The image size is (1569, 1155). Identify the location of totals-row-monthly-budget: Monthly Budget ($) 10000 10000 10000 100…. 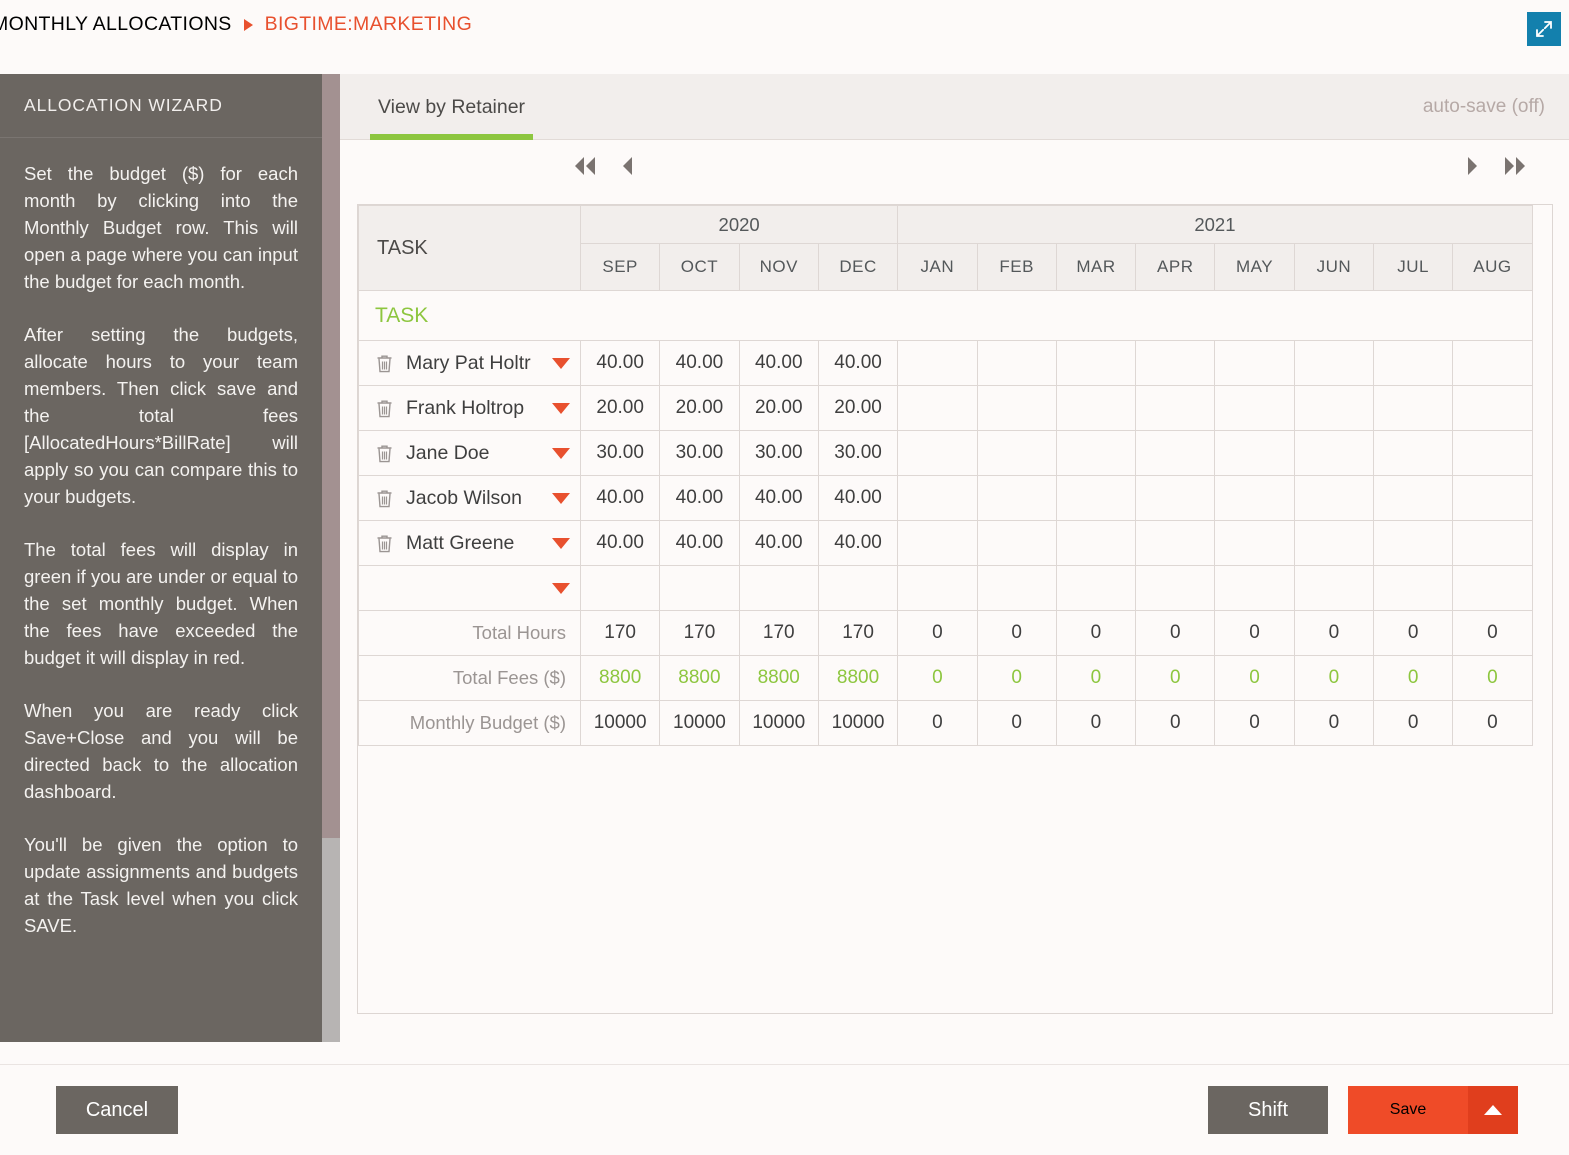
(945, 723).